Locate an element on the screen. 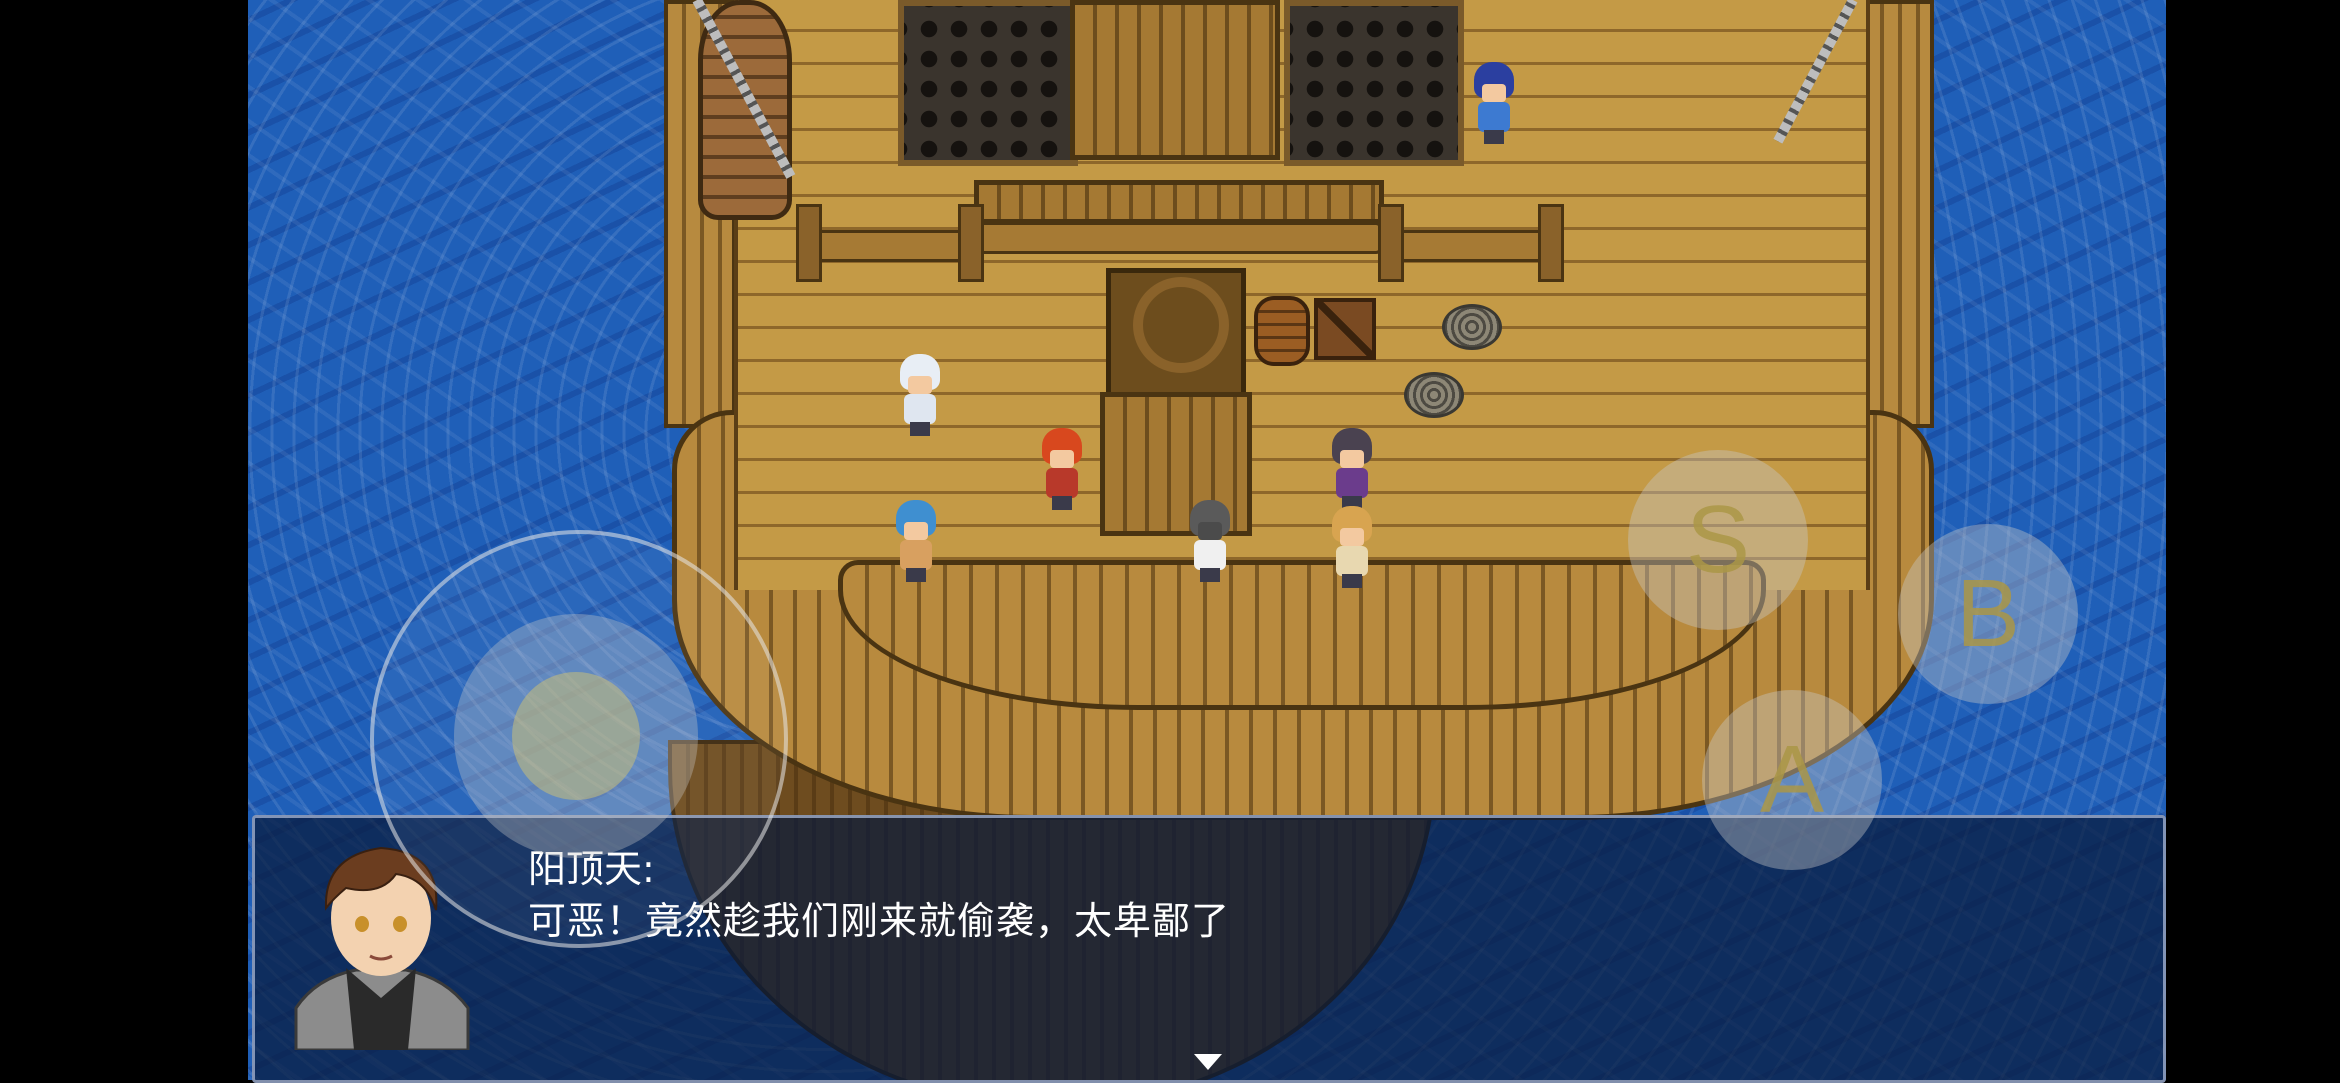 Image resolution: width=2340 pixels, height=1083 pixels. railing-center is located at coordinates (1180, 238).